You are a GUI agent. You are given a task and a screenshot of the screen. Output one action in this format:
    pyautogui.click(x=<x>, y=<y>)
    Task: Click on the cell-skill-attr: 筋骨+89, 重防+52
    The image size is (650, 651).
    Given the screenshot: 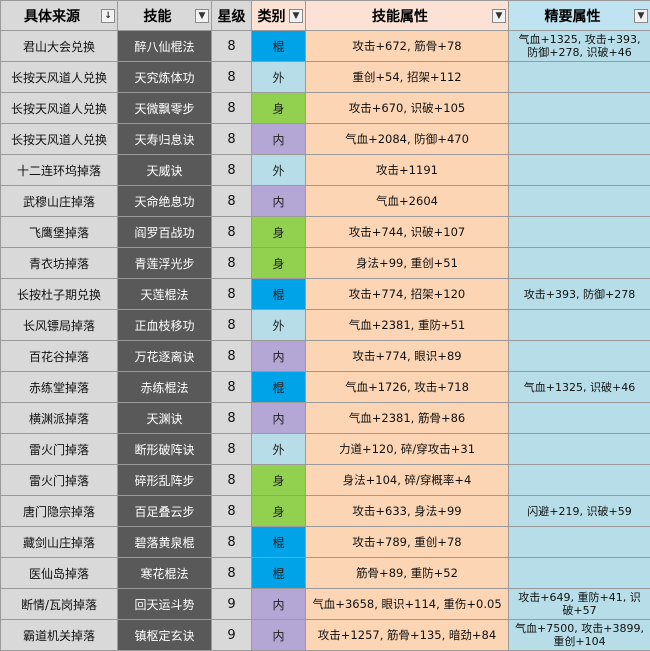 What is the action you would take?
    pyautogui.click(x=407, y=573)
    